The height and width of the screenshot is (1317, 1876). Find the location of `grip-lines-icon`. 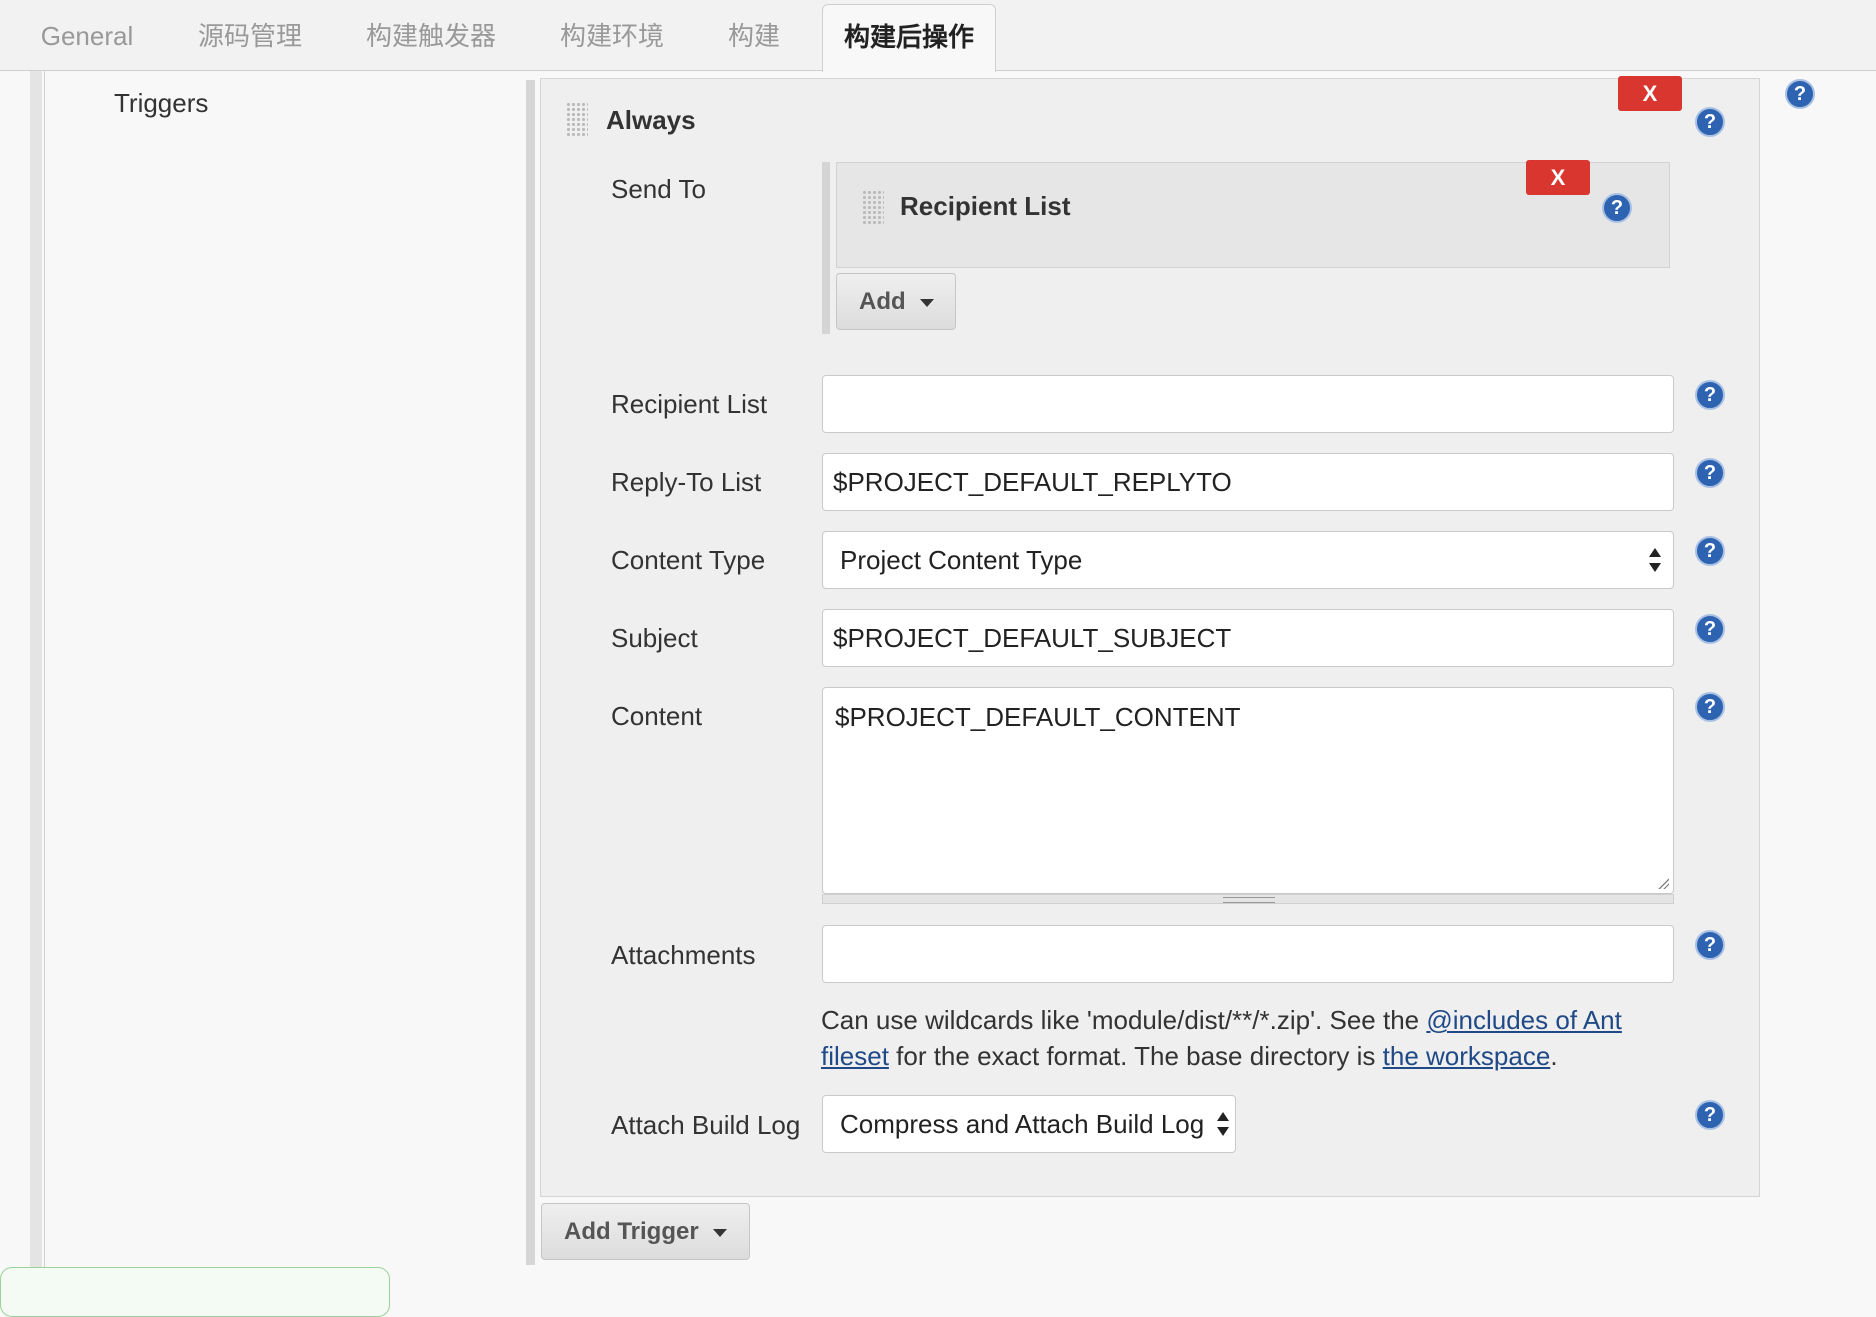

grip-lines-icon is located at coordinates (1249, 900).